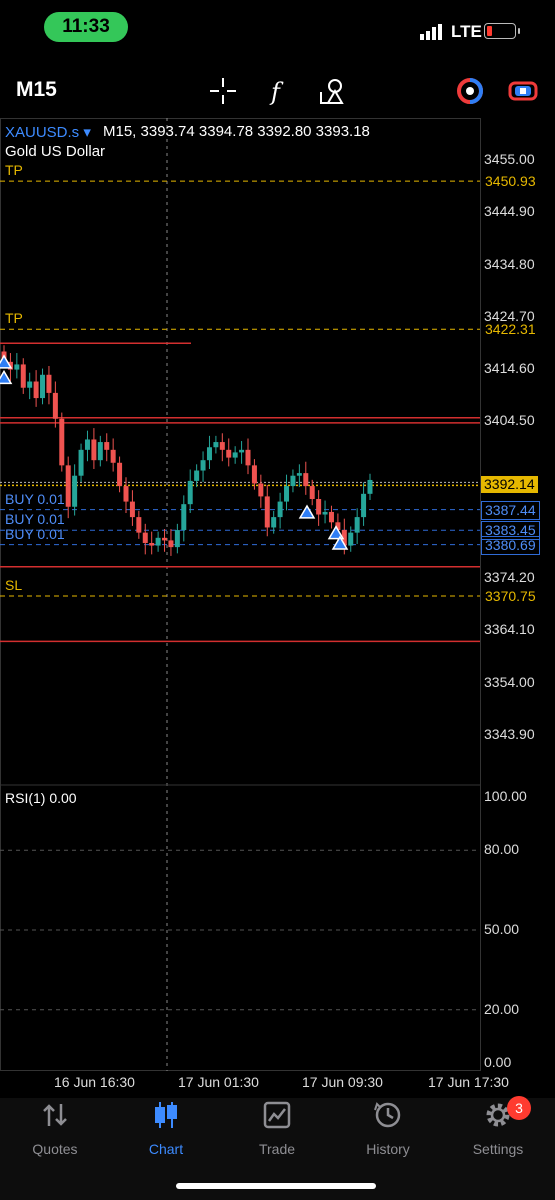  Describe the element at coordinates (276, 1186) in the screenshot. I see `home-indicator` at that location.